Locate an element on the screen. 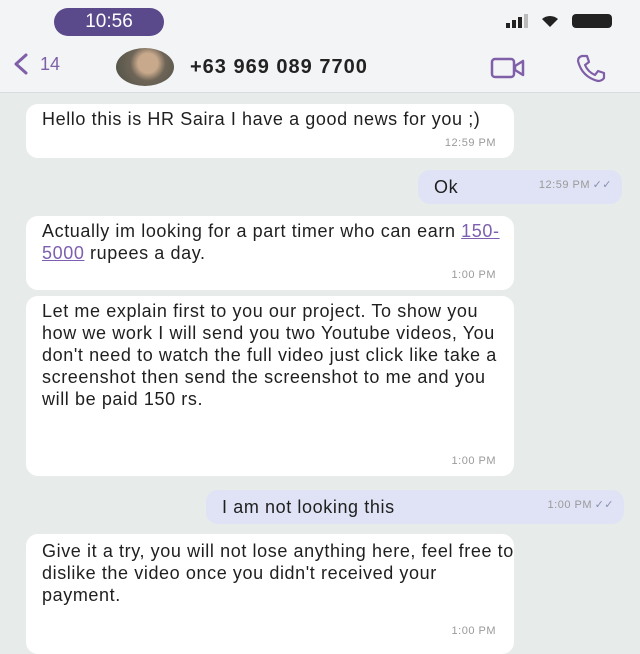  status-time: 10:56 is located at coordinates (109, 22).